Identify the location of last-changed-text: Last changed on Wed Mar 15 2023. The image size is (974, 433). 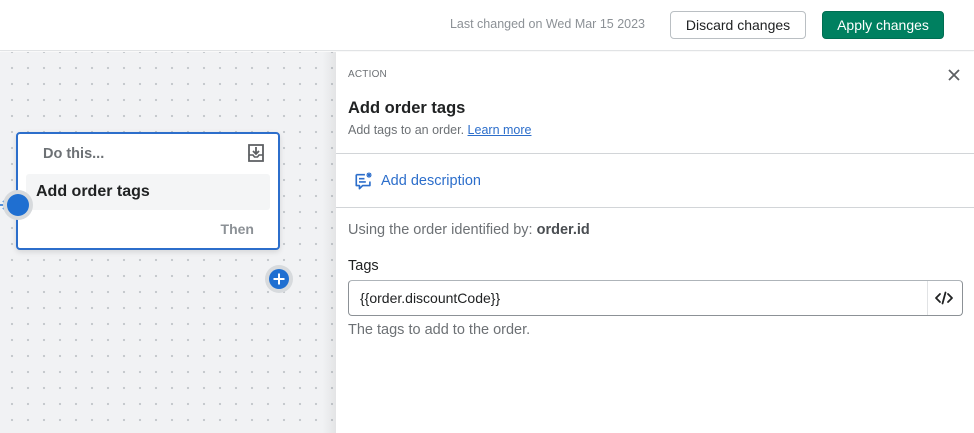
(547, 24).